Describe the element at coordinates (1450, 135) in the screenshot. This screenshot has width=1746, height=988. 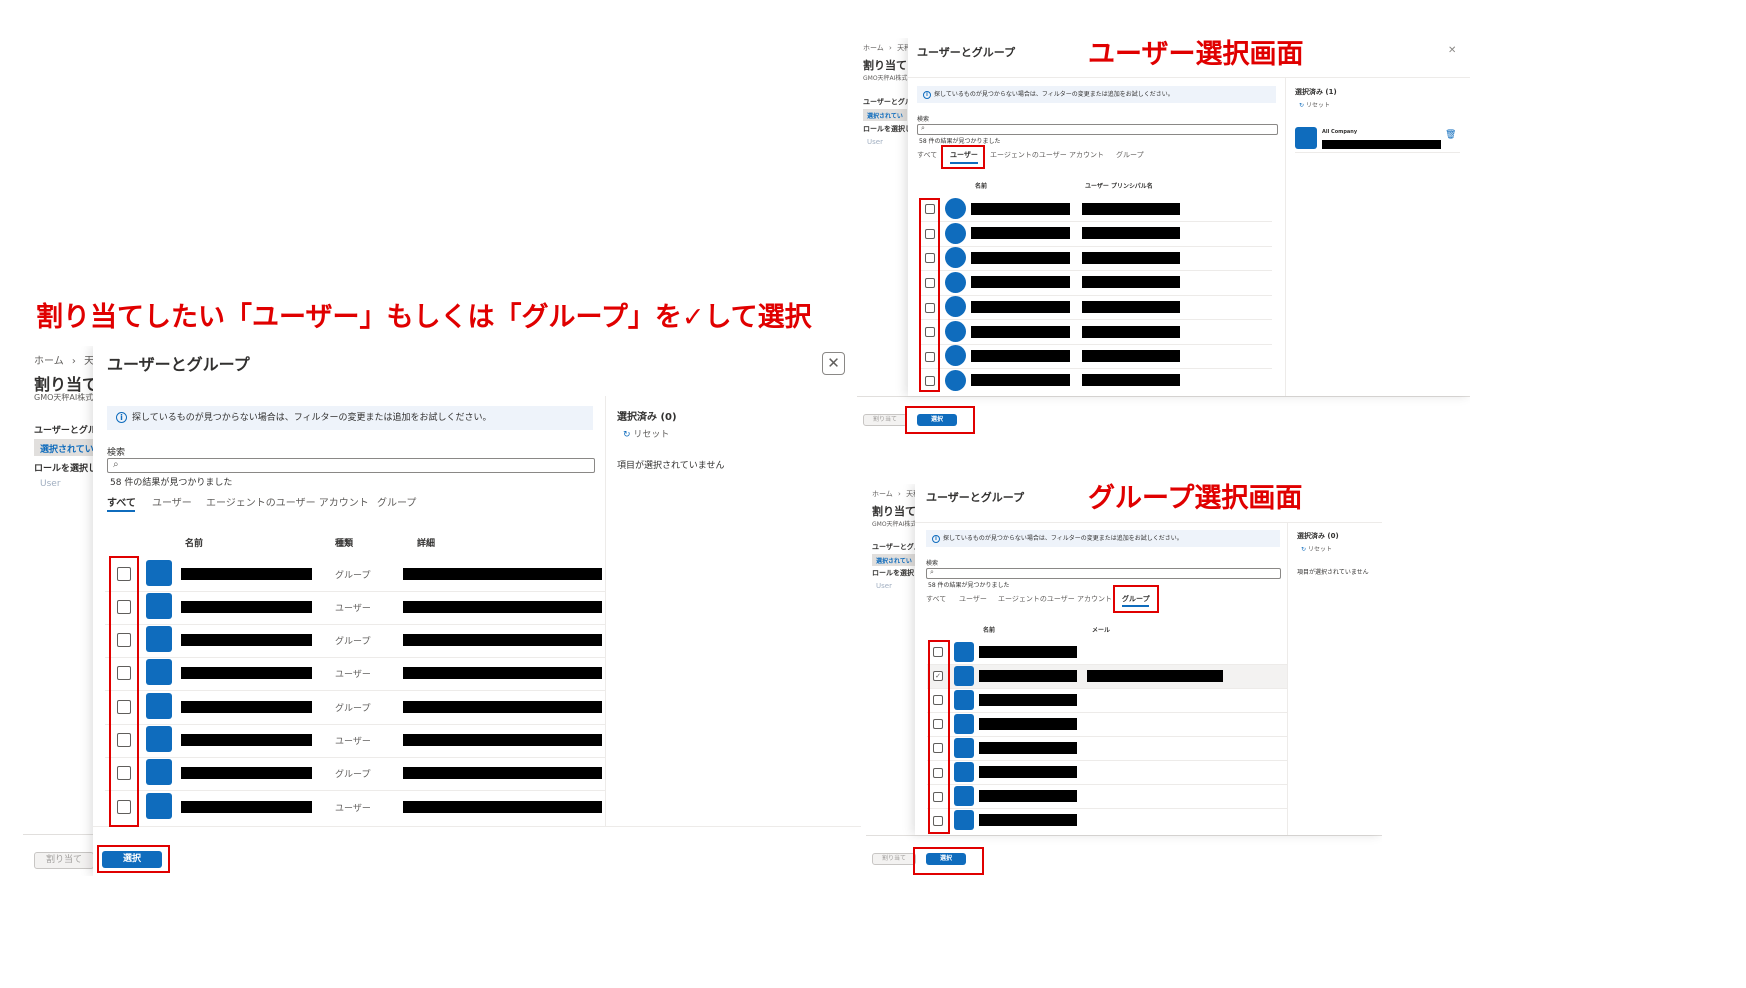
I see `trash-icon: 🗑` at that location.